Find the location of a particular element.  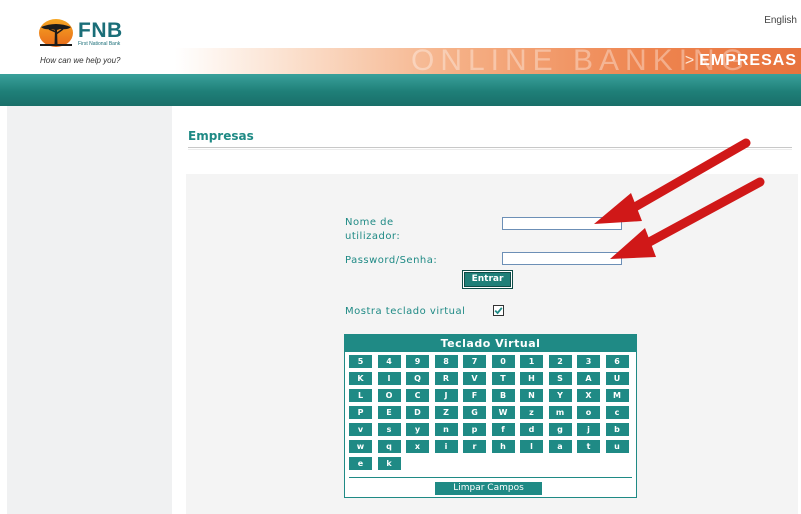

keyboard-key: G is located at coordinates (474, 412).